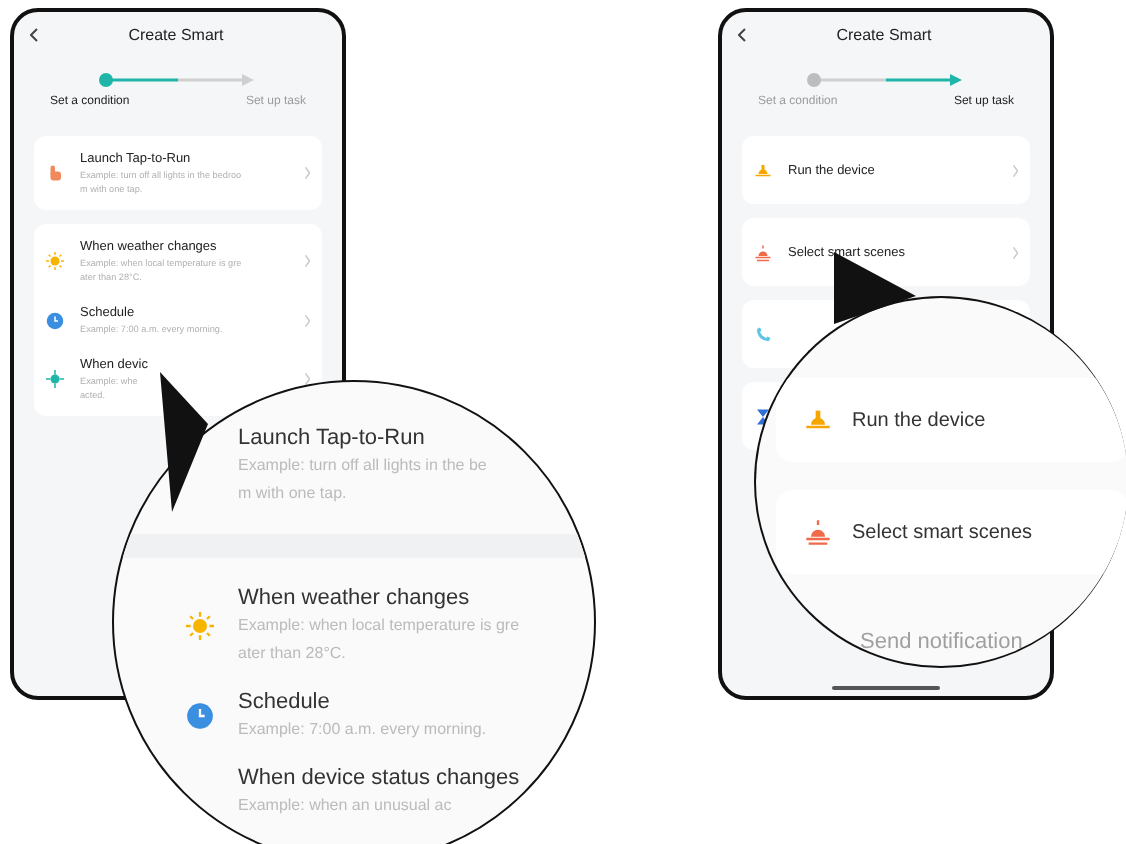 The height and width of the screenshot is (844, 1126). I want to click on option-title: Run the device, so click(919, 420).